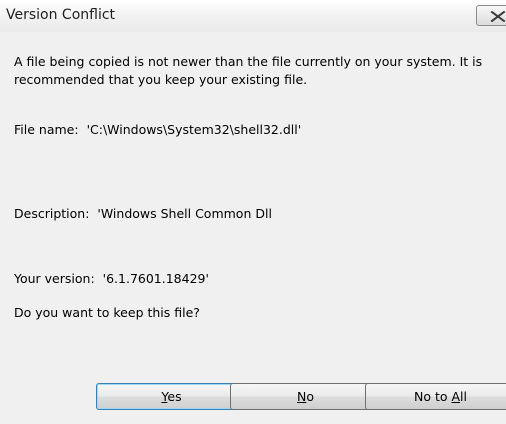 The image size is (506, 424). I want to click on close-icon, so click(498, 16).